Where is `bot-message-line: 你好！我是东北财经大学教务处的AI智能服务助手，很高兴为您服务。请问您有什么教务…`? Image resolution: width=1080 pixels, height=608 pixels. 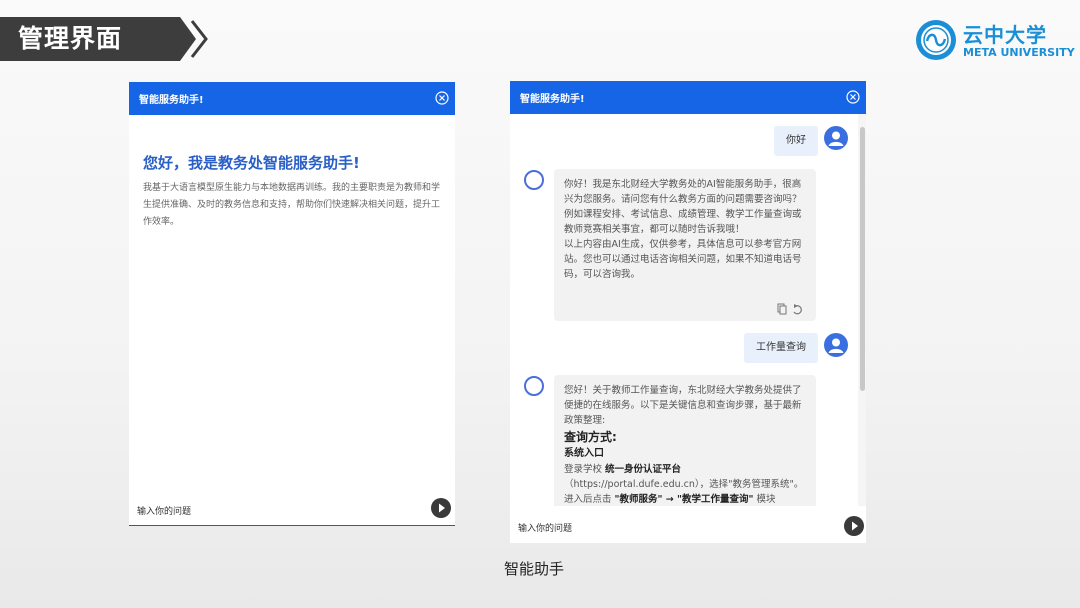
bot-message-line: 你好！我是东北财经大学教务处的AI智能服务助手，很高兴为您服务。请问您有什么教务… is located at coordinates (683, 207).